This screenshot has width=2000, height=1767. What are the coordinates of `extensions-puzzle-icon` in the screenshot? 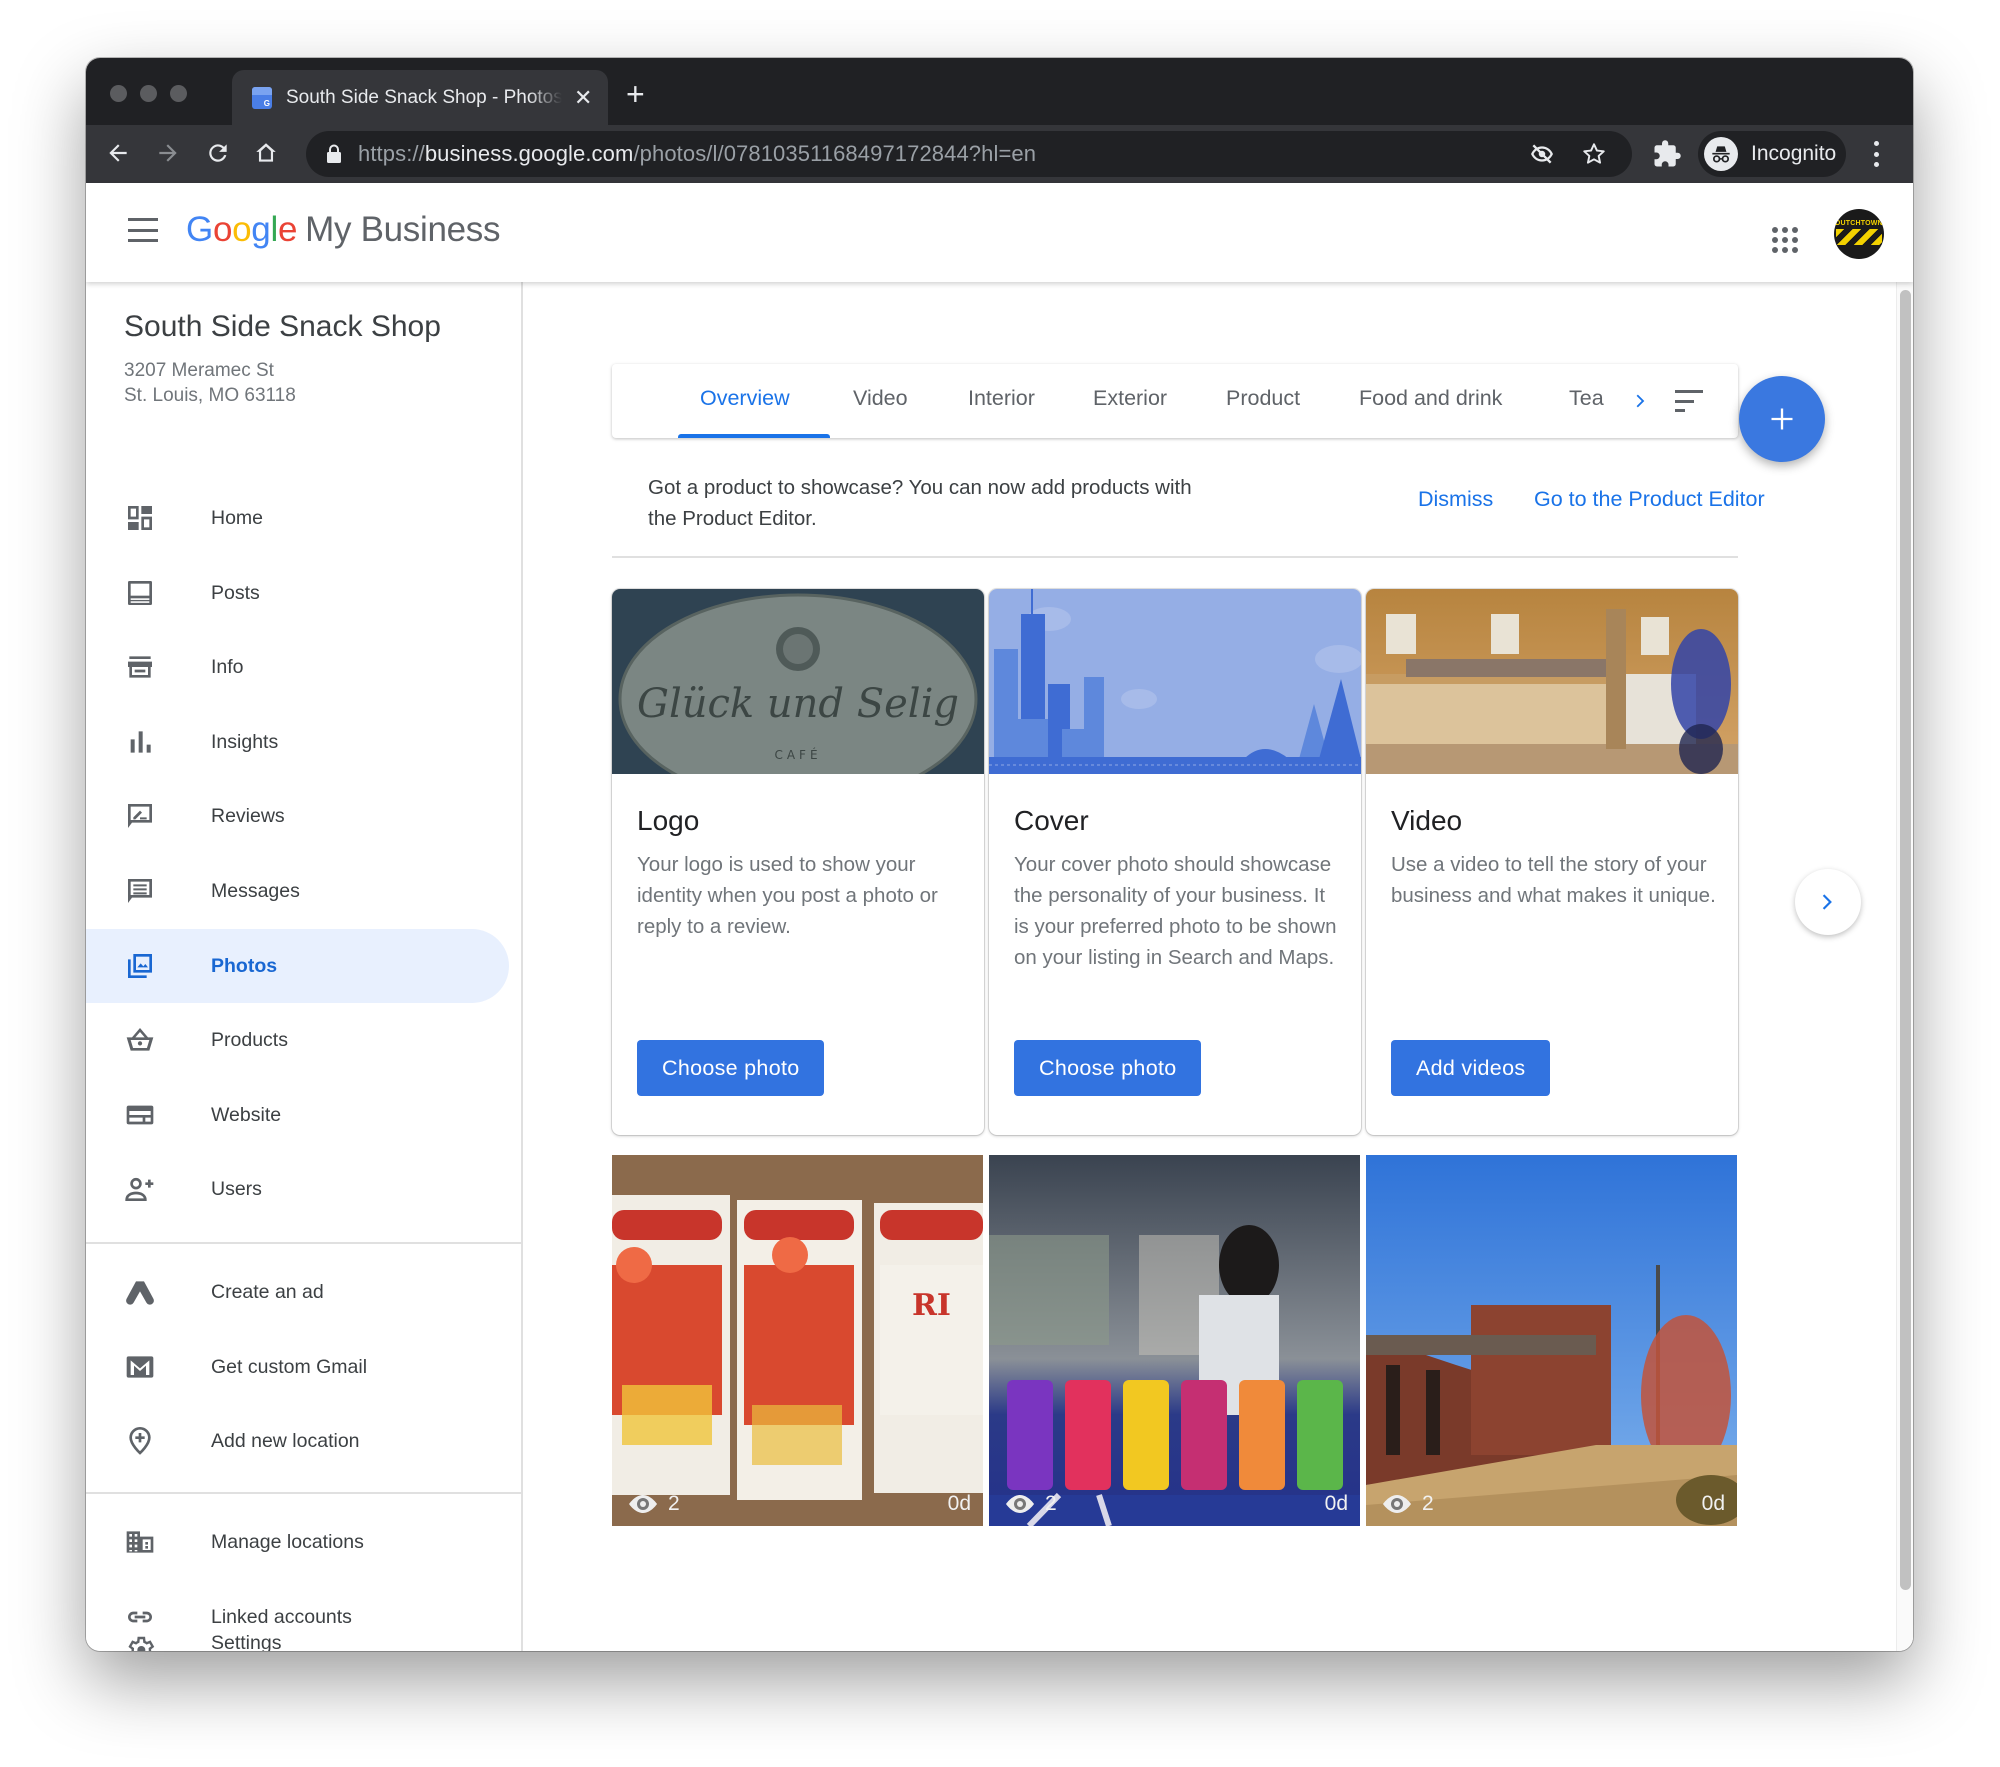 It's located at (1667, 154).